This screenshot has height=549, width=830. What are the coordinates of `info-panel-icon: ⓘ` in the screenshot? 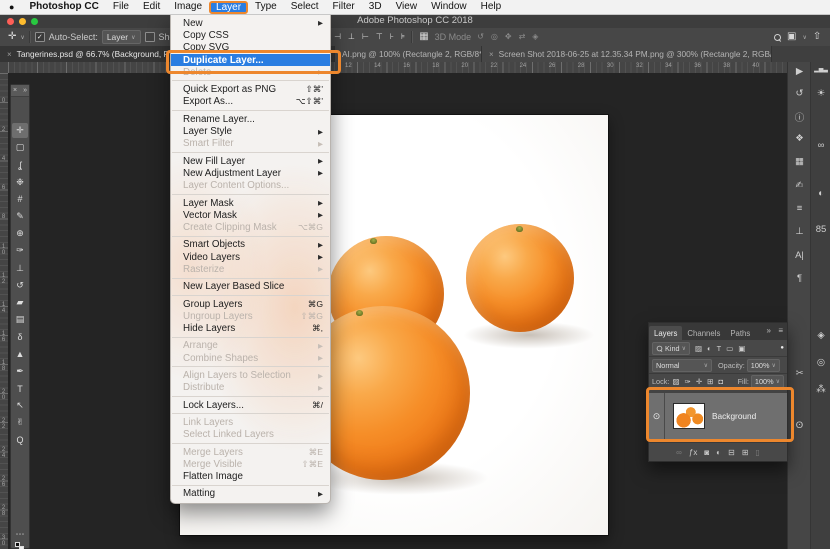 It's located at (799, 117).